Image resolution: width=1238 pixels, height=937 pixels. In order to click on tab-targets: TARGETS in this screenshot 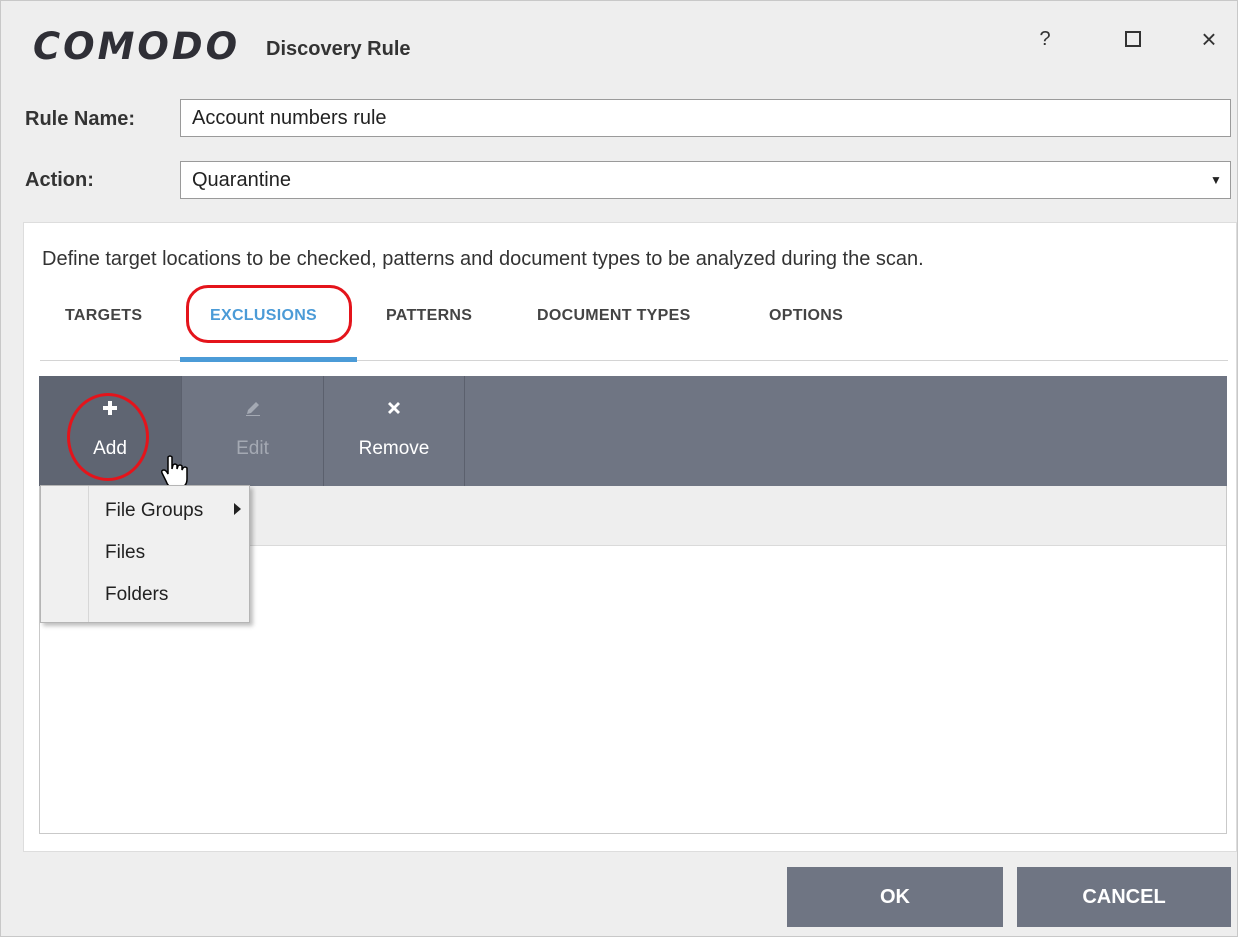, I will do `click(103, 316)`.